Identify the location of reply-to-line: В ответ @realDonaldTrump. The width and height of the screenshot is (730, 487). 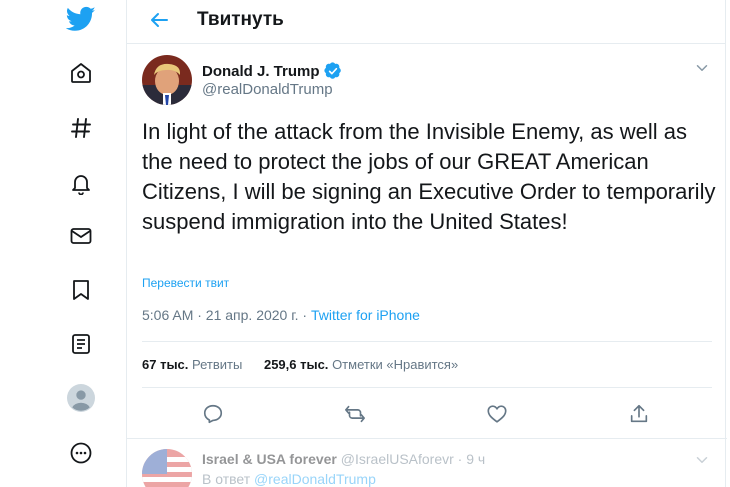
(289, 479).